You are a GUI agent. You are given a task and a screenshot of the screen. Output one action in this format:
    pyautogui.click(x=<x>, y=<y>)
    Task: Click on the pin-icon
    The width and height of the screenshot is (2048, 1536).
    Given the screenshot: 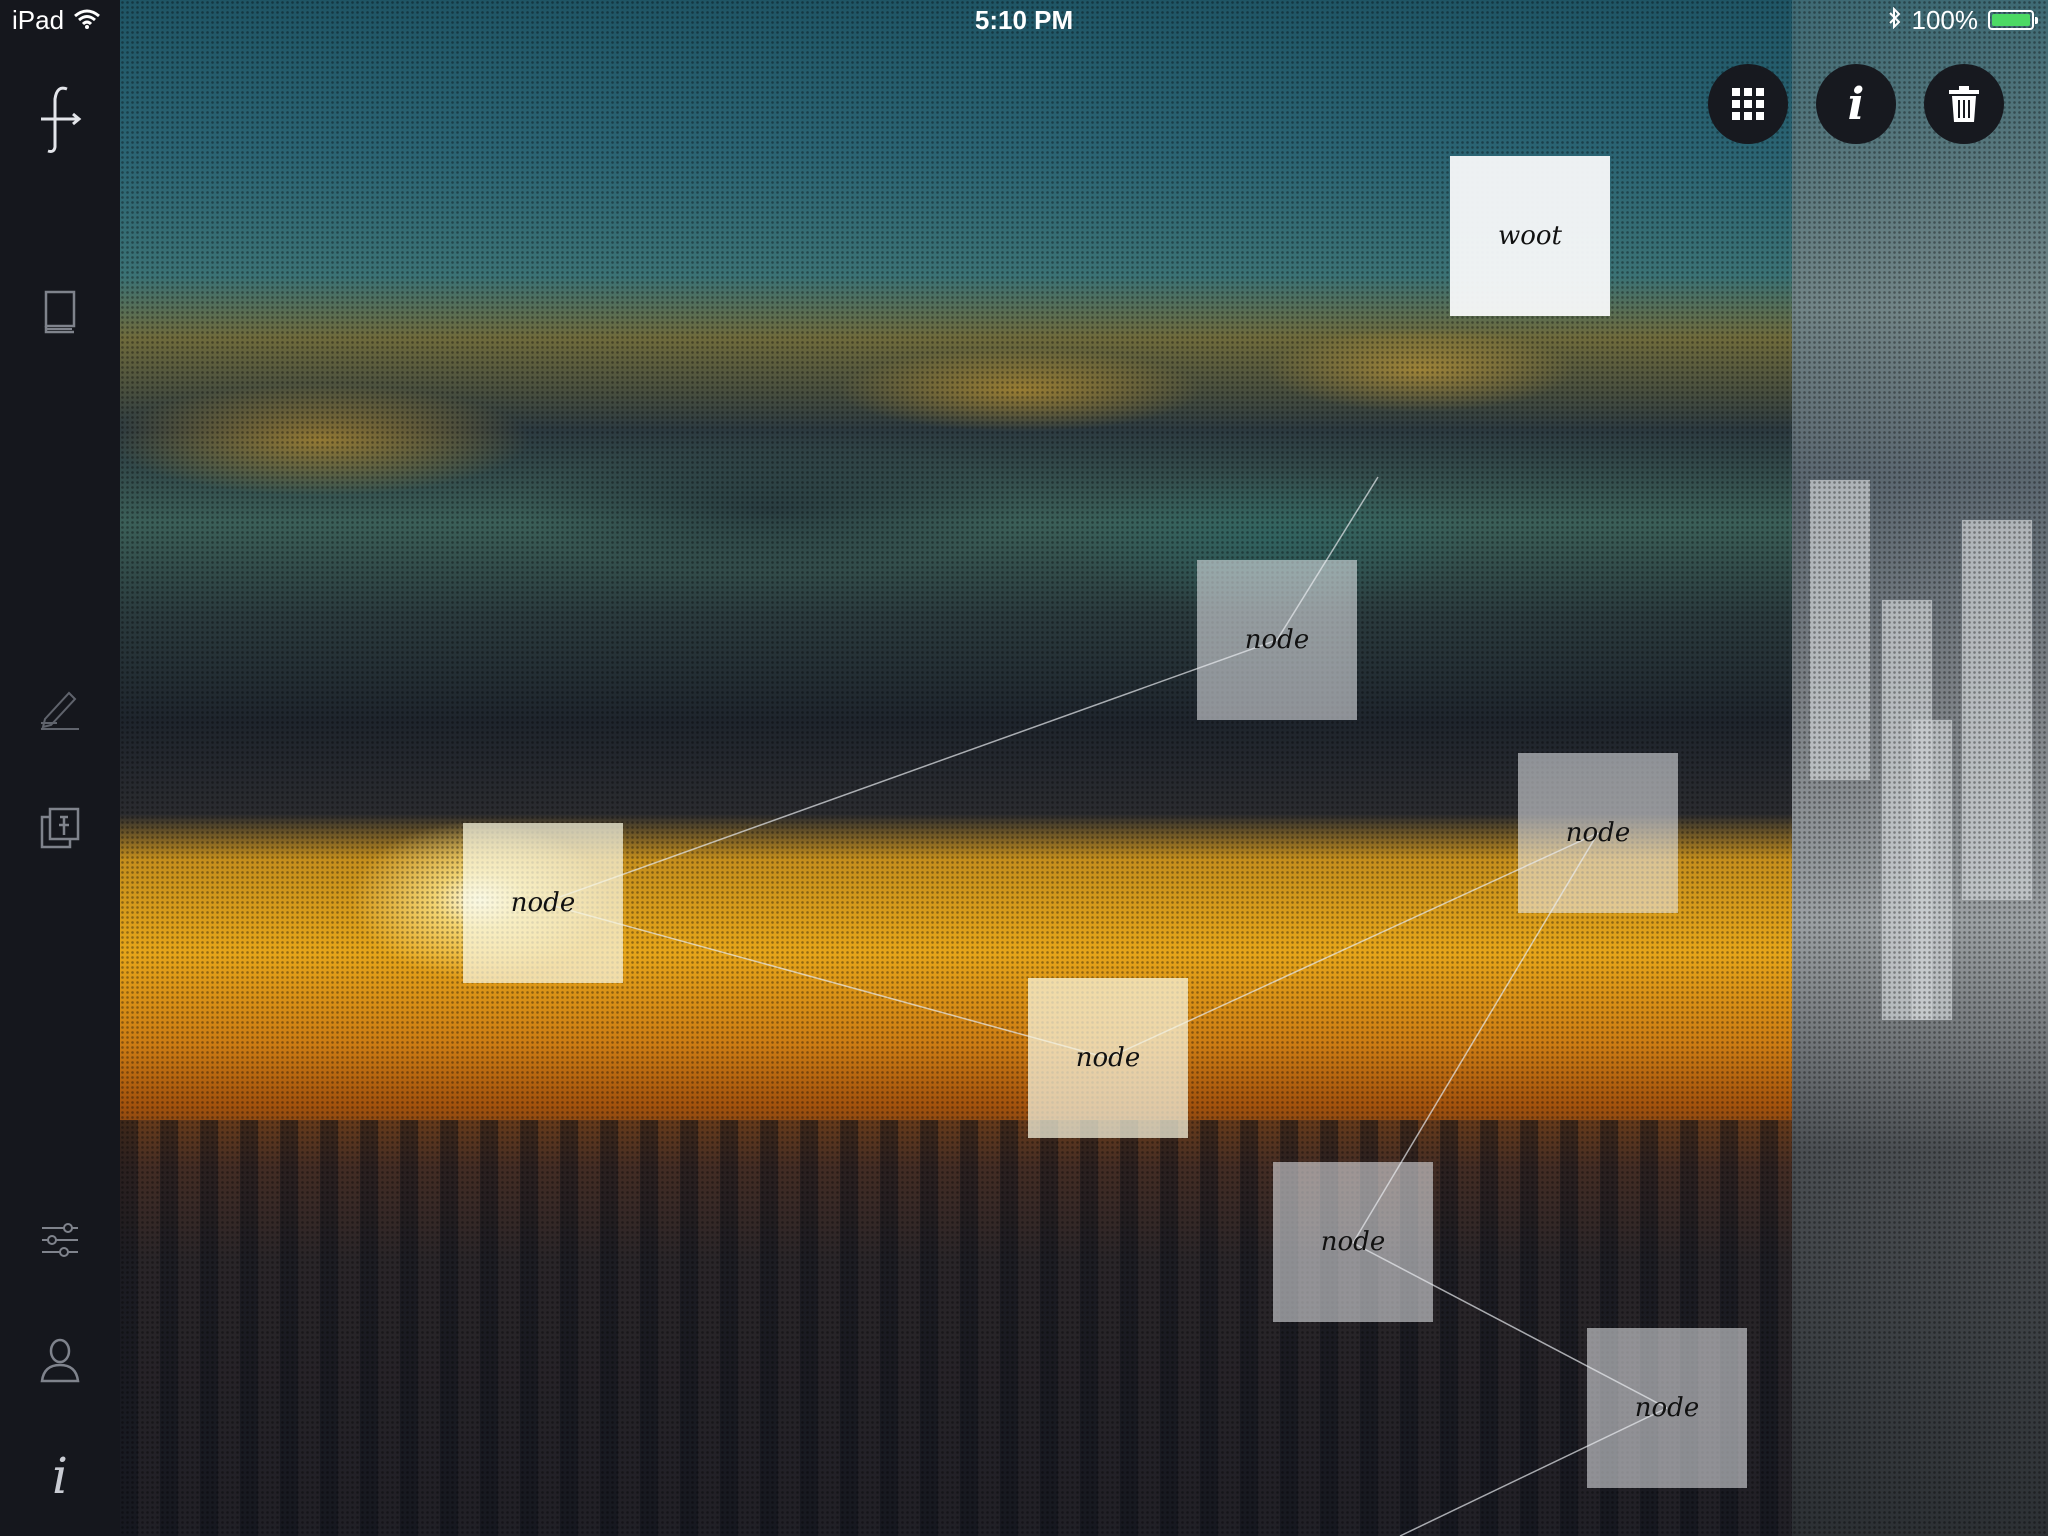 What is the action you would take?
    pyautogui.click(x=60, y=828)
    